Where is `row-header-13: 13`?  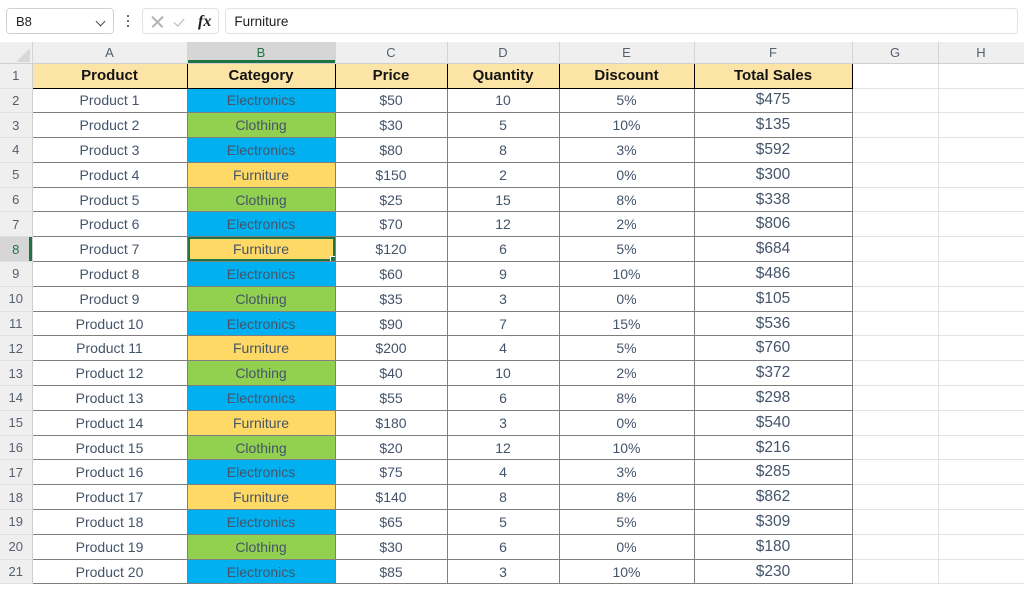
row-header-13: 13 is located at coordinates (16, 373).